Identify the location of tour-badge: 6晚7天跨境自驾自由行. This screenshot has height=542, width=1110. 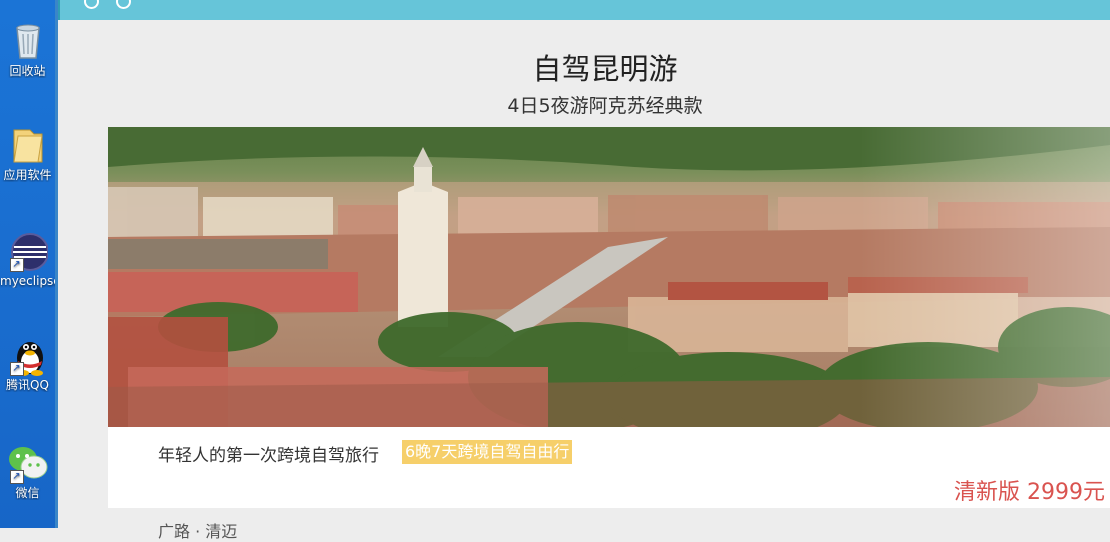
(487, 452).